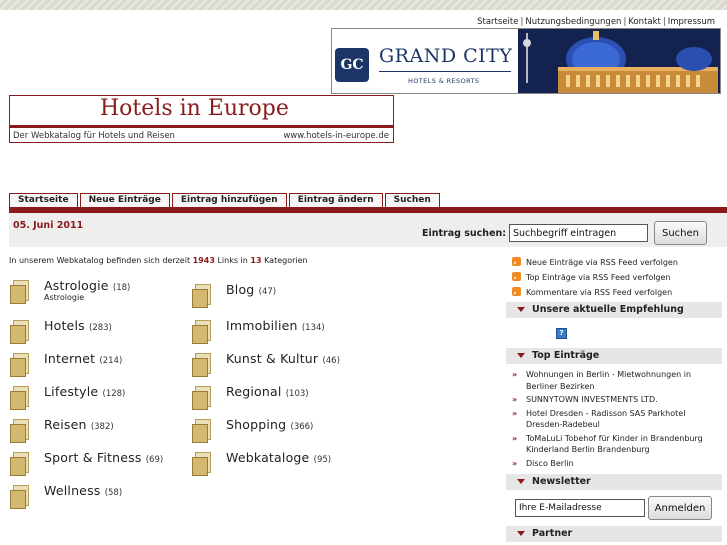 Image resolution: width=727 pixels, height=545 pixels. Describe the element at coordinates (444, 81) in the screenshot. I see `grand-city-subtitle: HOTELS & RESORTS` at that location.